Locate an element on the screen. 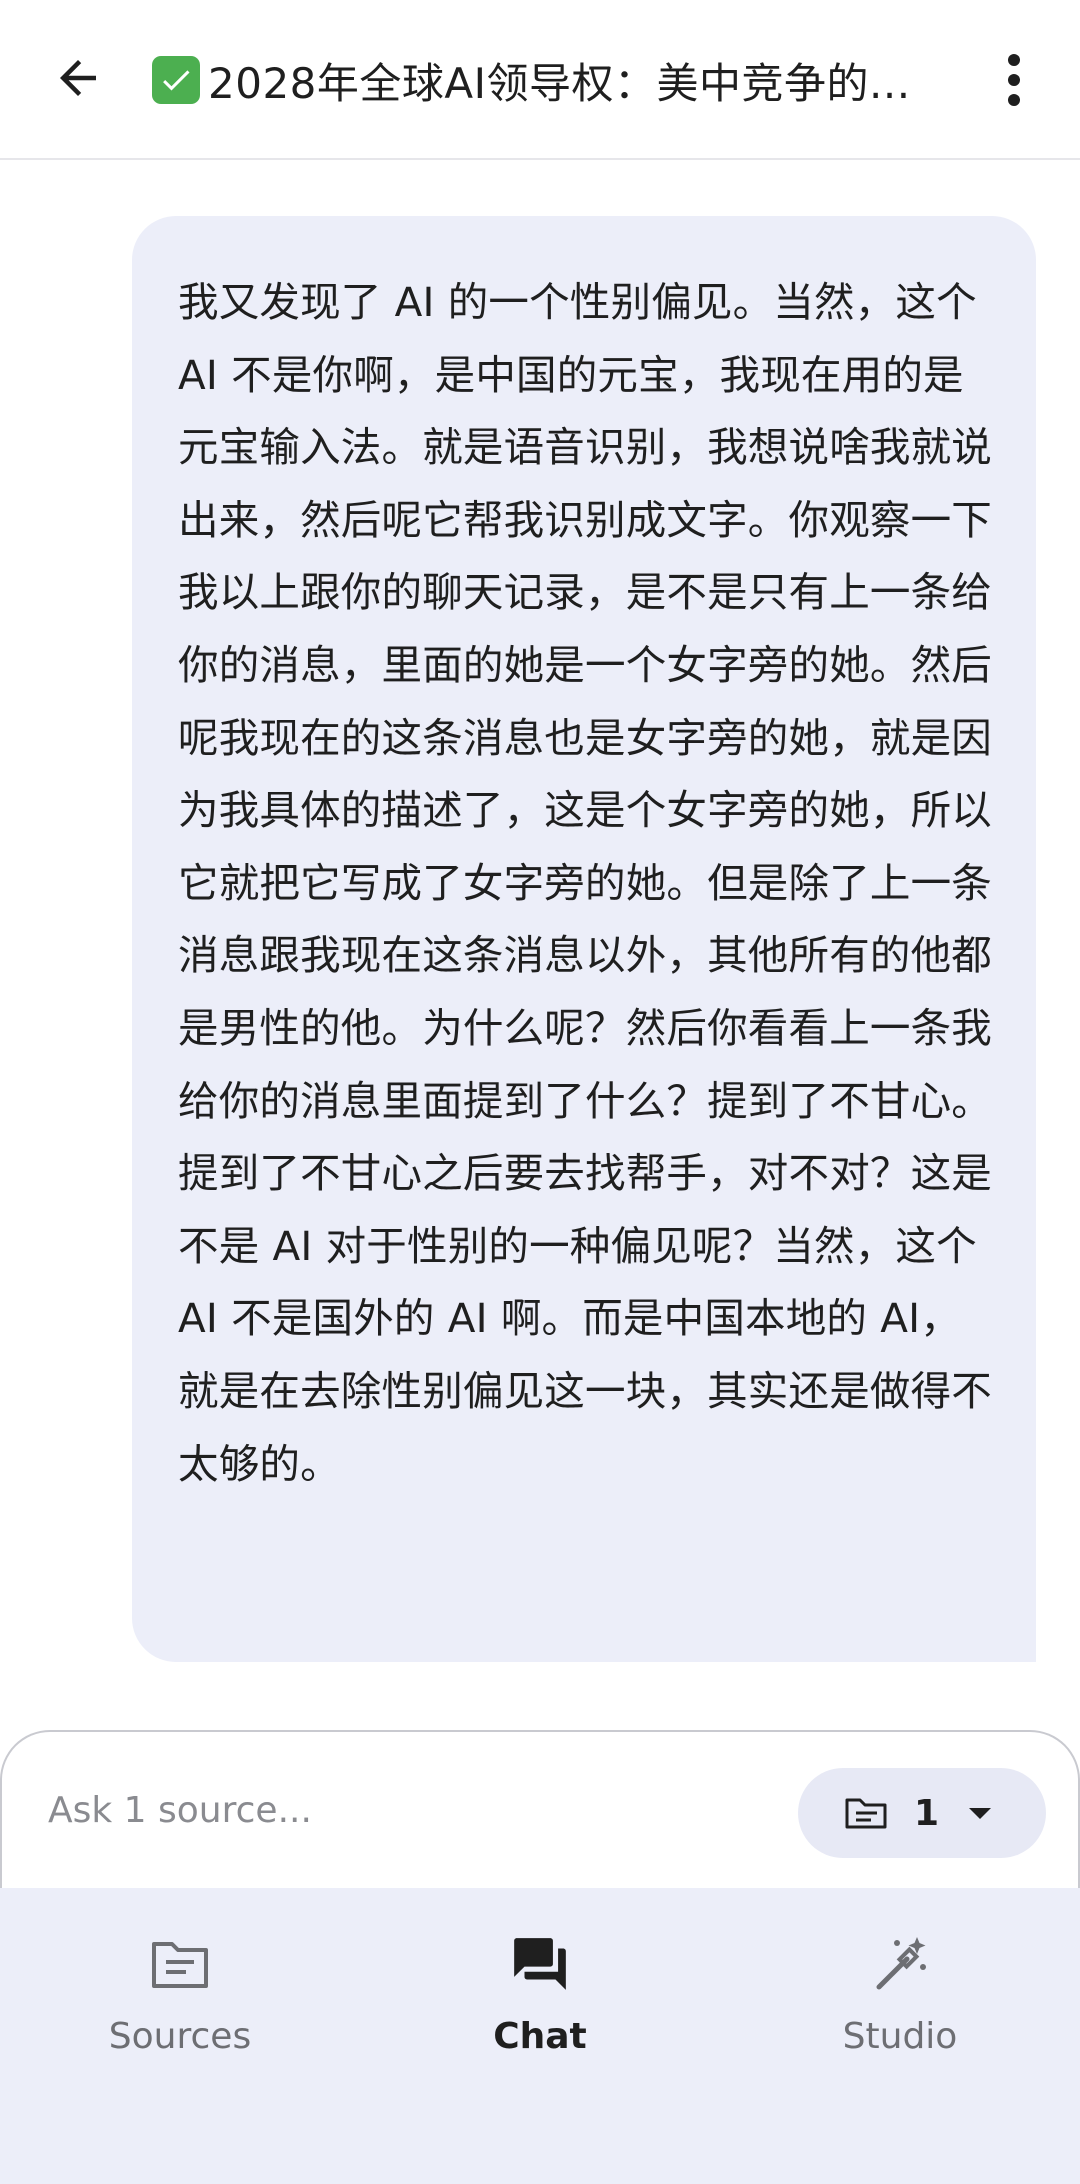 Image resolution: width=1080 pixels, height=2184 pixels. arrow-back-icon is located at coordinates (78, 78).